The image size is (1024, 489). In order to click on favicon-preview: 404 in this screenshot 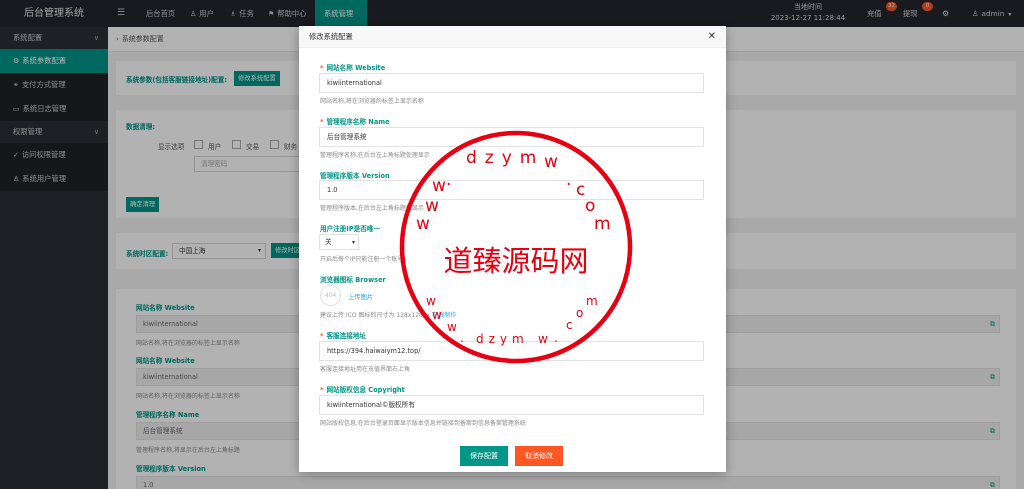, I will do `click(330, 295)`.